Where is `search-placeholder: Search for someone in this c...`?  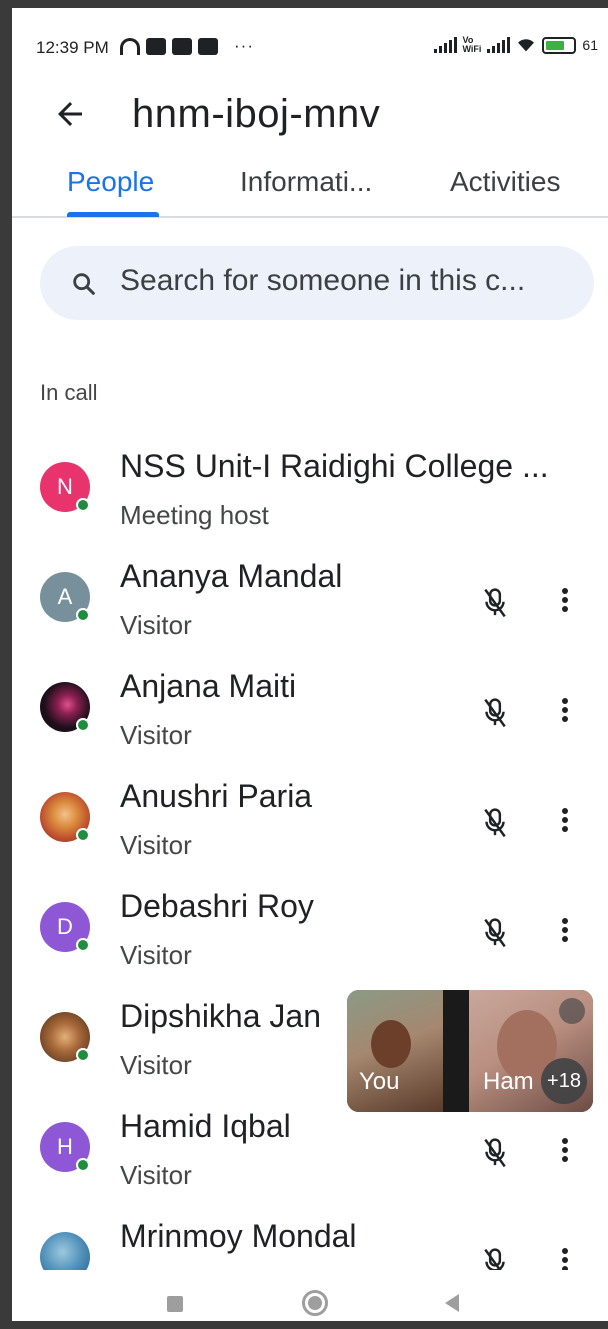
search-placeholder: Search for someone in this c... is located at coordinates (323, 280).